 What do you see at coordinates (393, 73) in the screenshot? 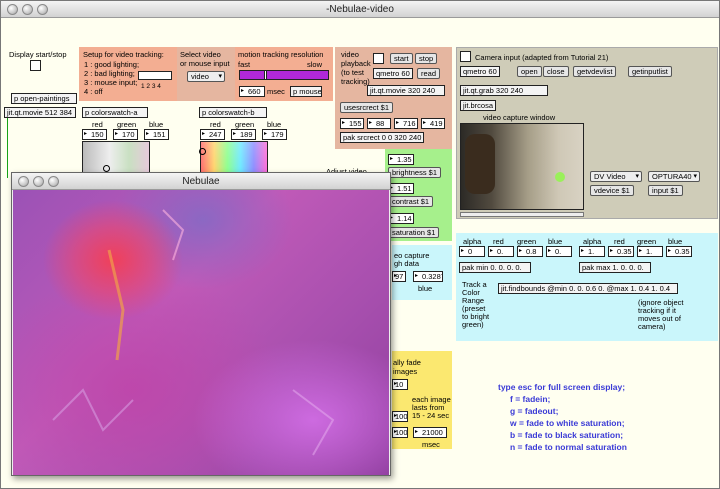
I see `playback-metro: qmetro 60` at bounding box center [393, 73].